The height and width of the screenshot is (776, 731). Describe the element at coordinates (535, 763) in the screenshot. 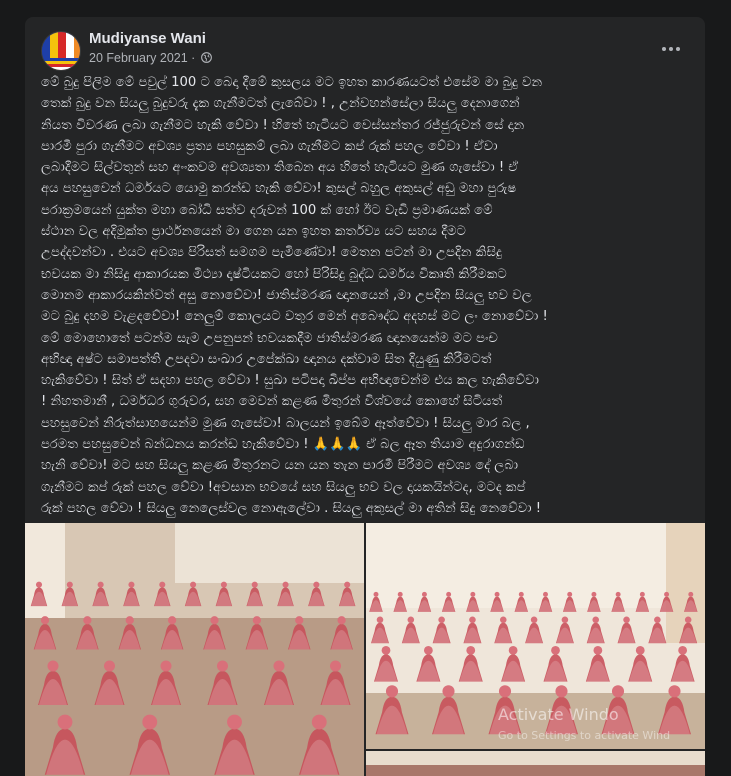

I see `photo-bottom-strip` at that location.